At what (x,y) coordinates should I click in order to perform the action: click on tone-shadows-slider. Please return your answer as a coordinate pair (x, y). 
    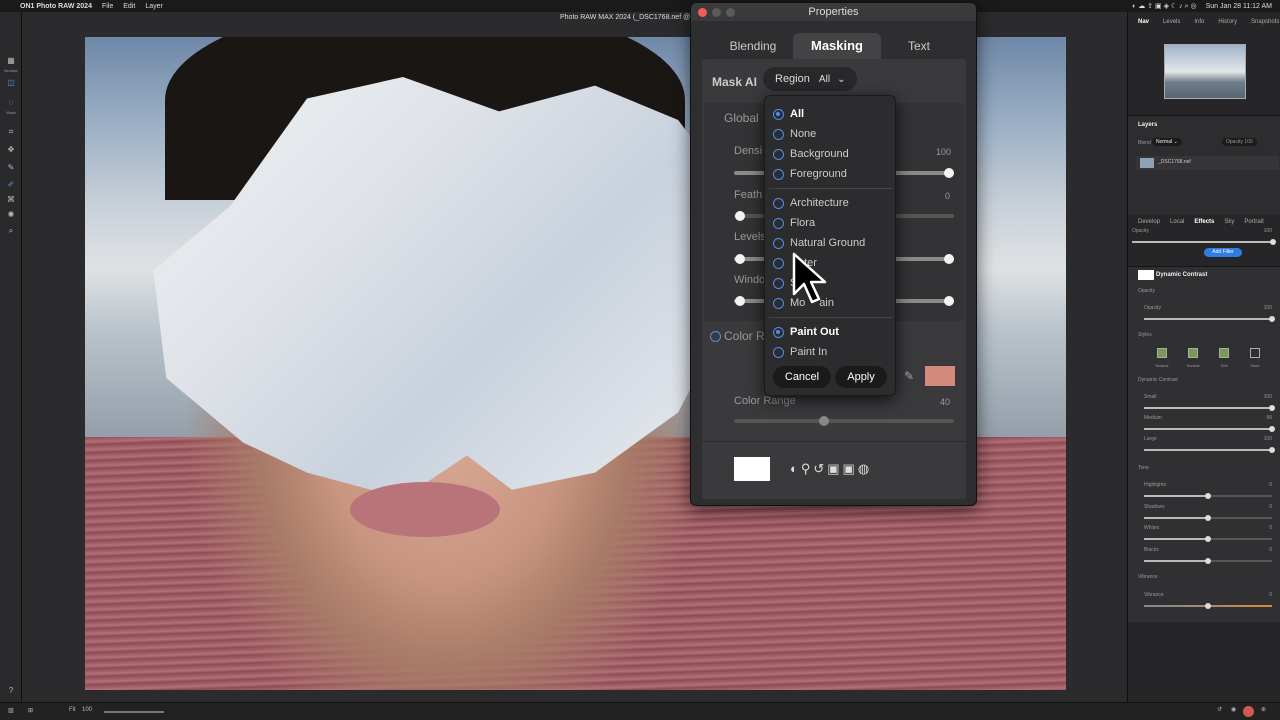
    Looking at the image, I should click on (1208, 517).